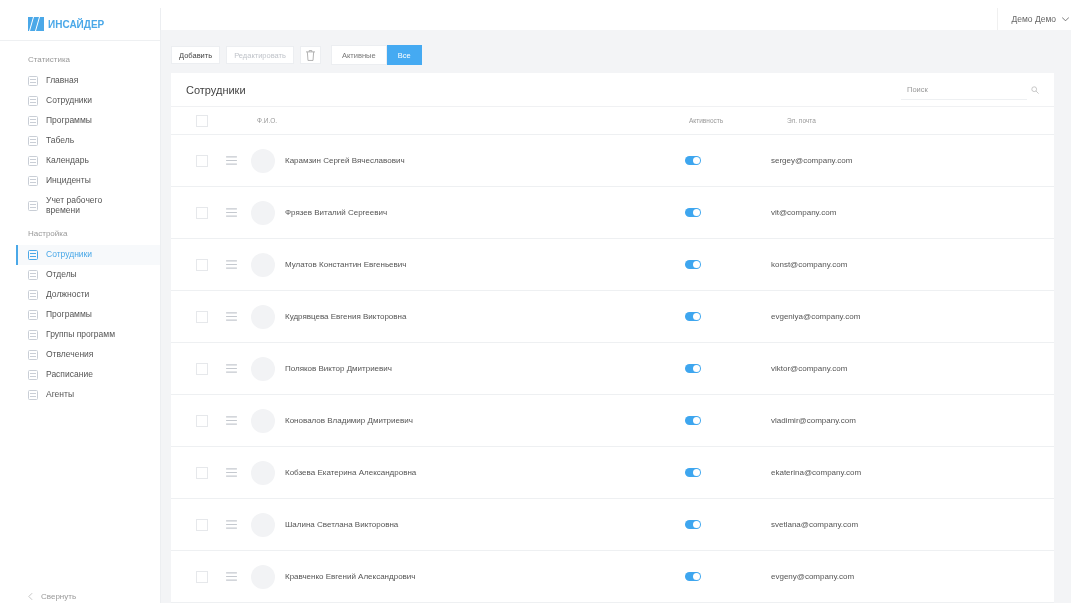 The height and width of the screenshot is (603, 1071). I want to click on sidebar-item: Должности, so click(88, 294).